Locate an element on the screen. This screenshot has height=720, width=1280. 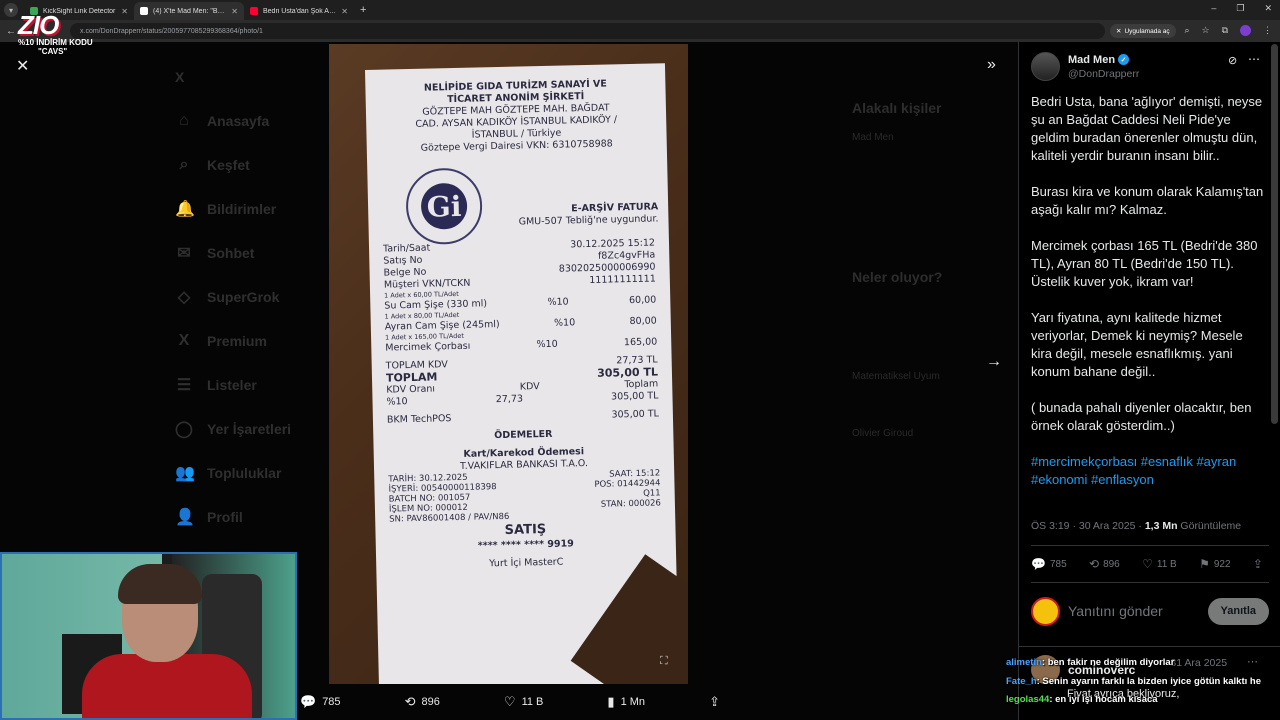
nav-item: ⌕ Keşfet is located at coordinates (245, 165).